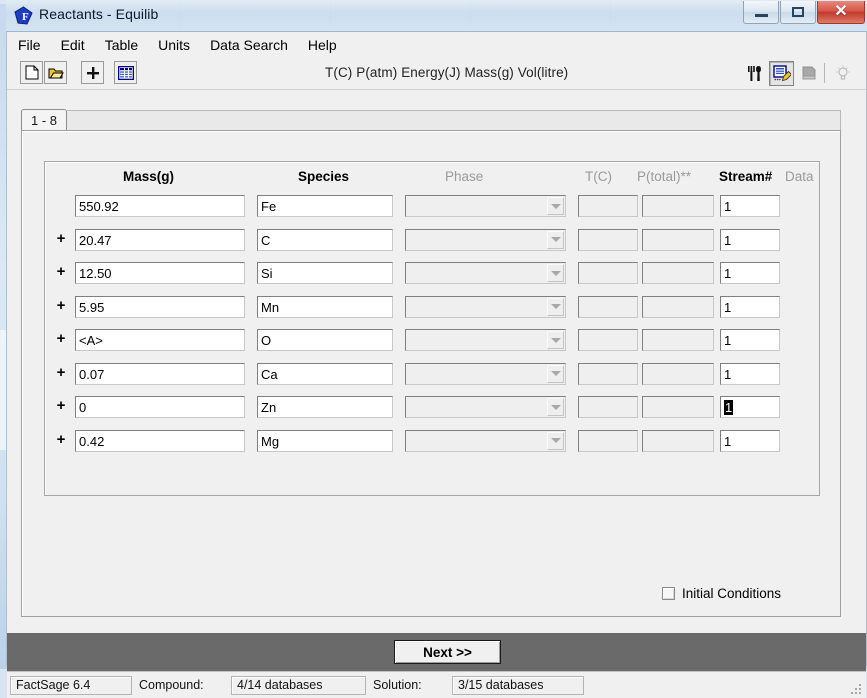 The image size is (867, 698). I want to click on header-species: Species, so click(324, 176).